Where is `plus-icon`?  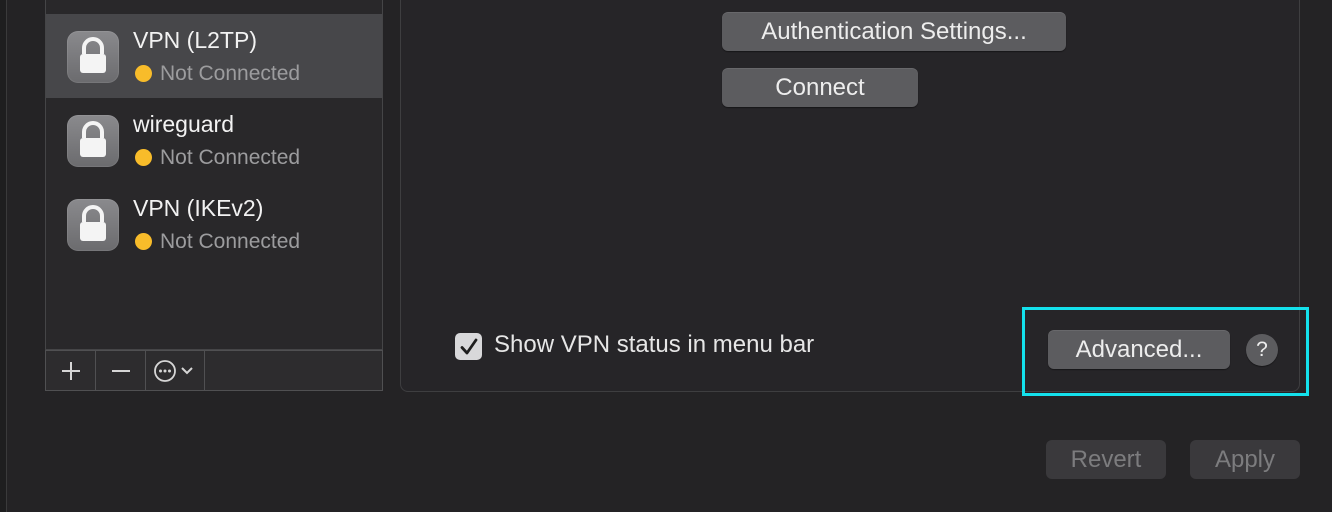 plus-icon is located at coordinates (70, 370).